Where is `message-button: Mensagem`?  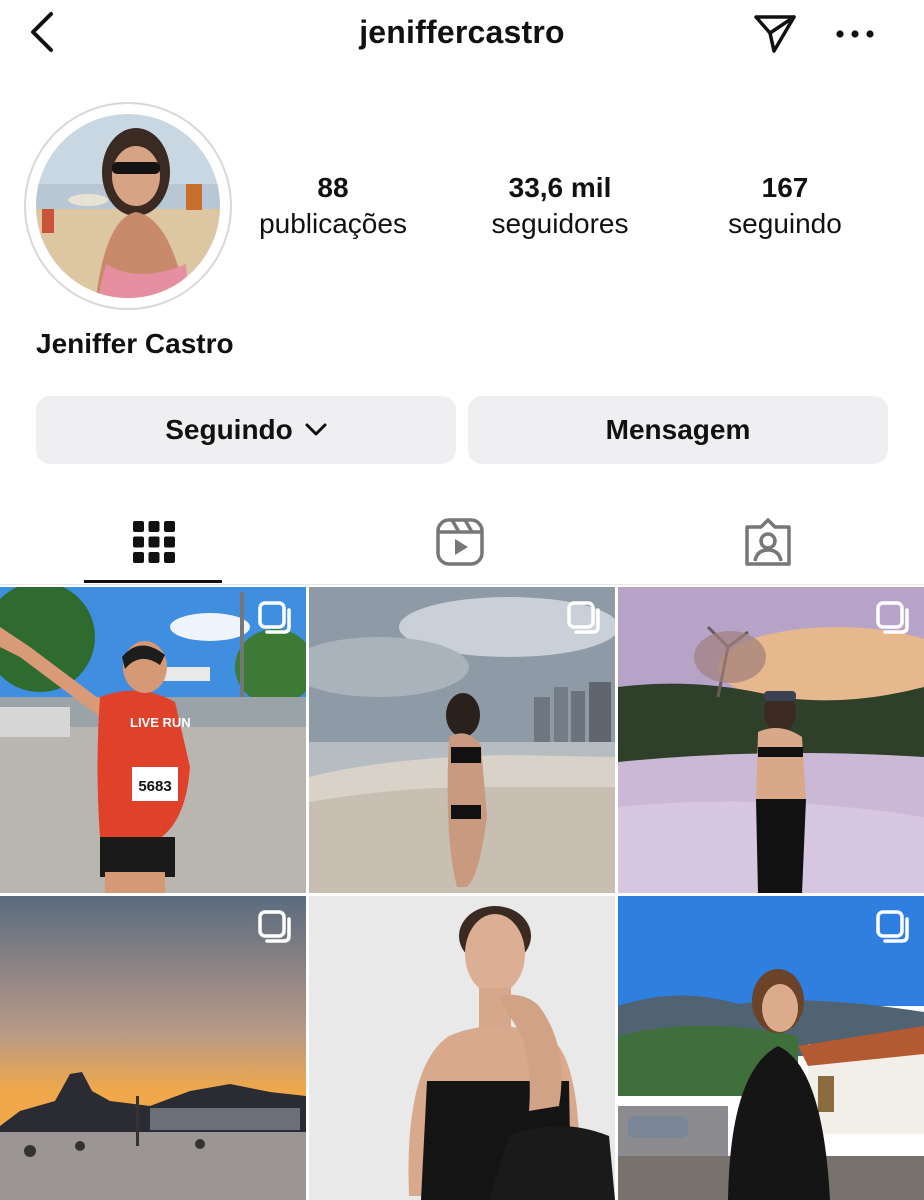
message-button: Mensagem is located at coordinates (678, 430).